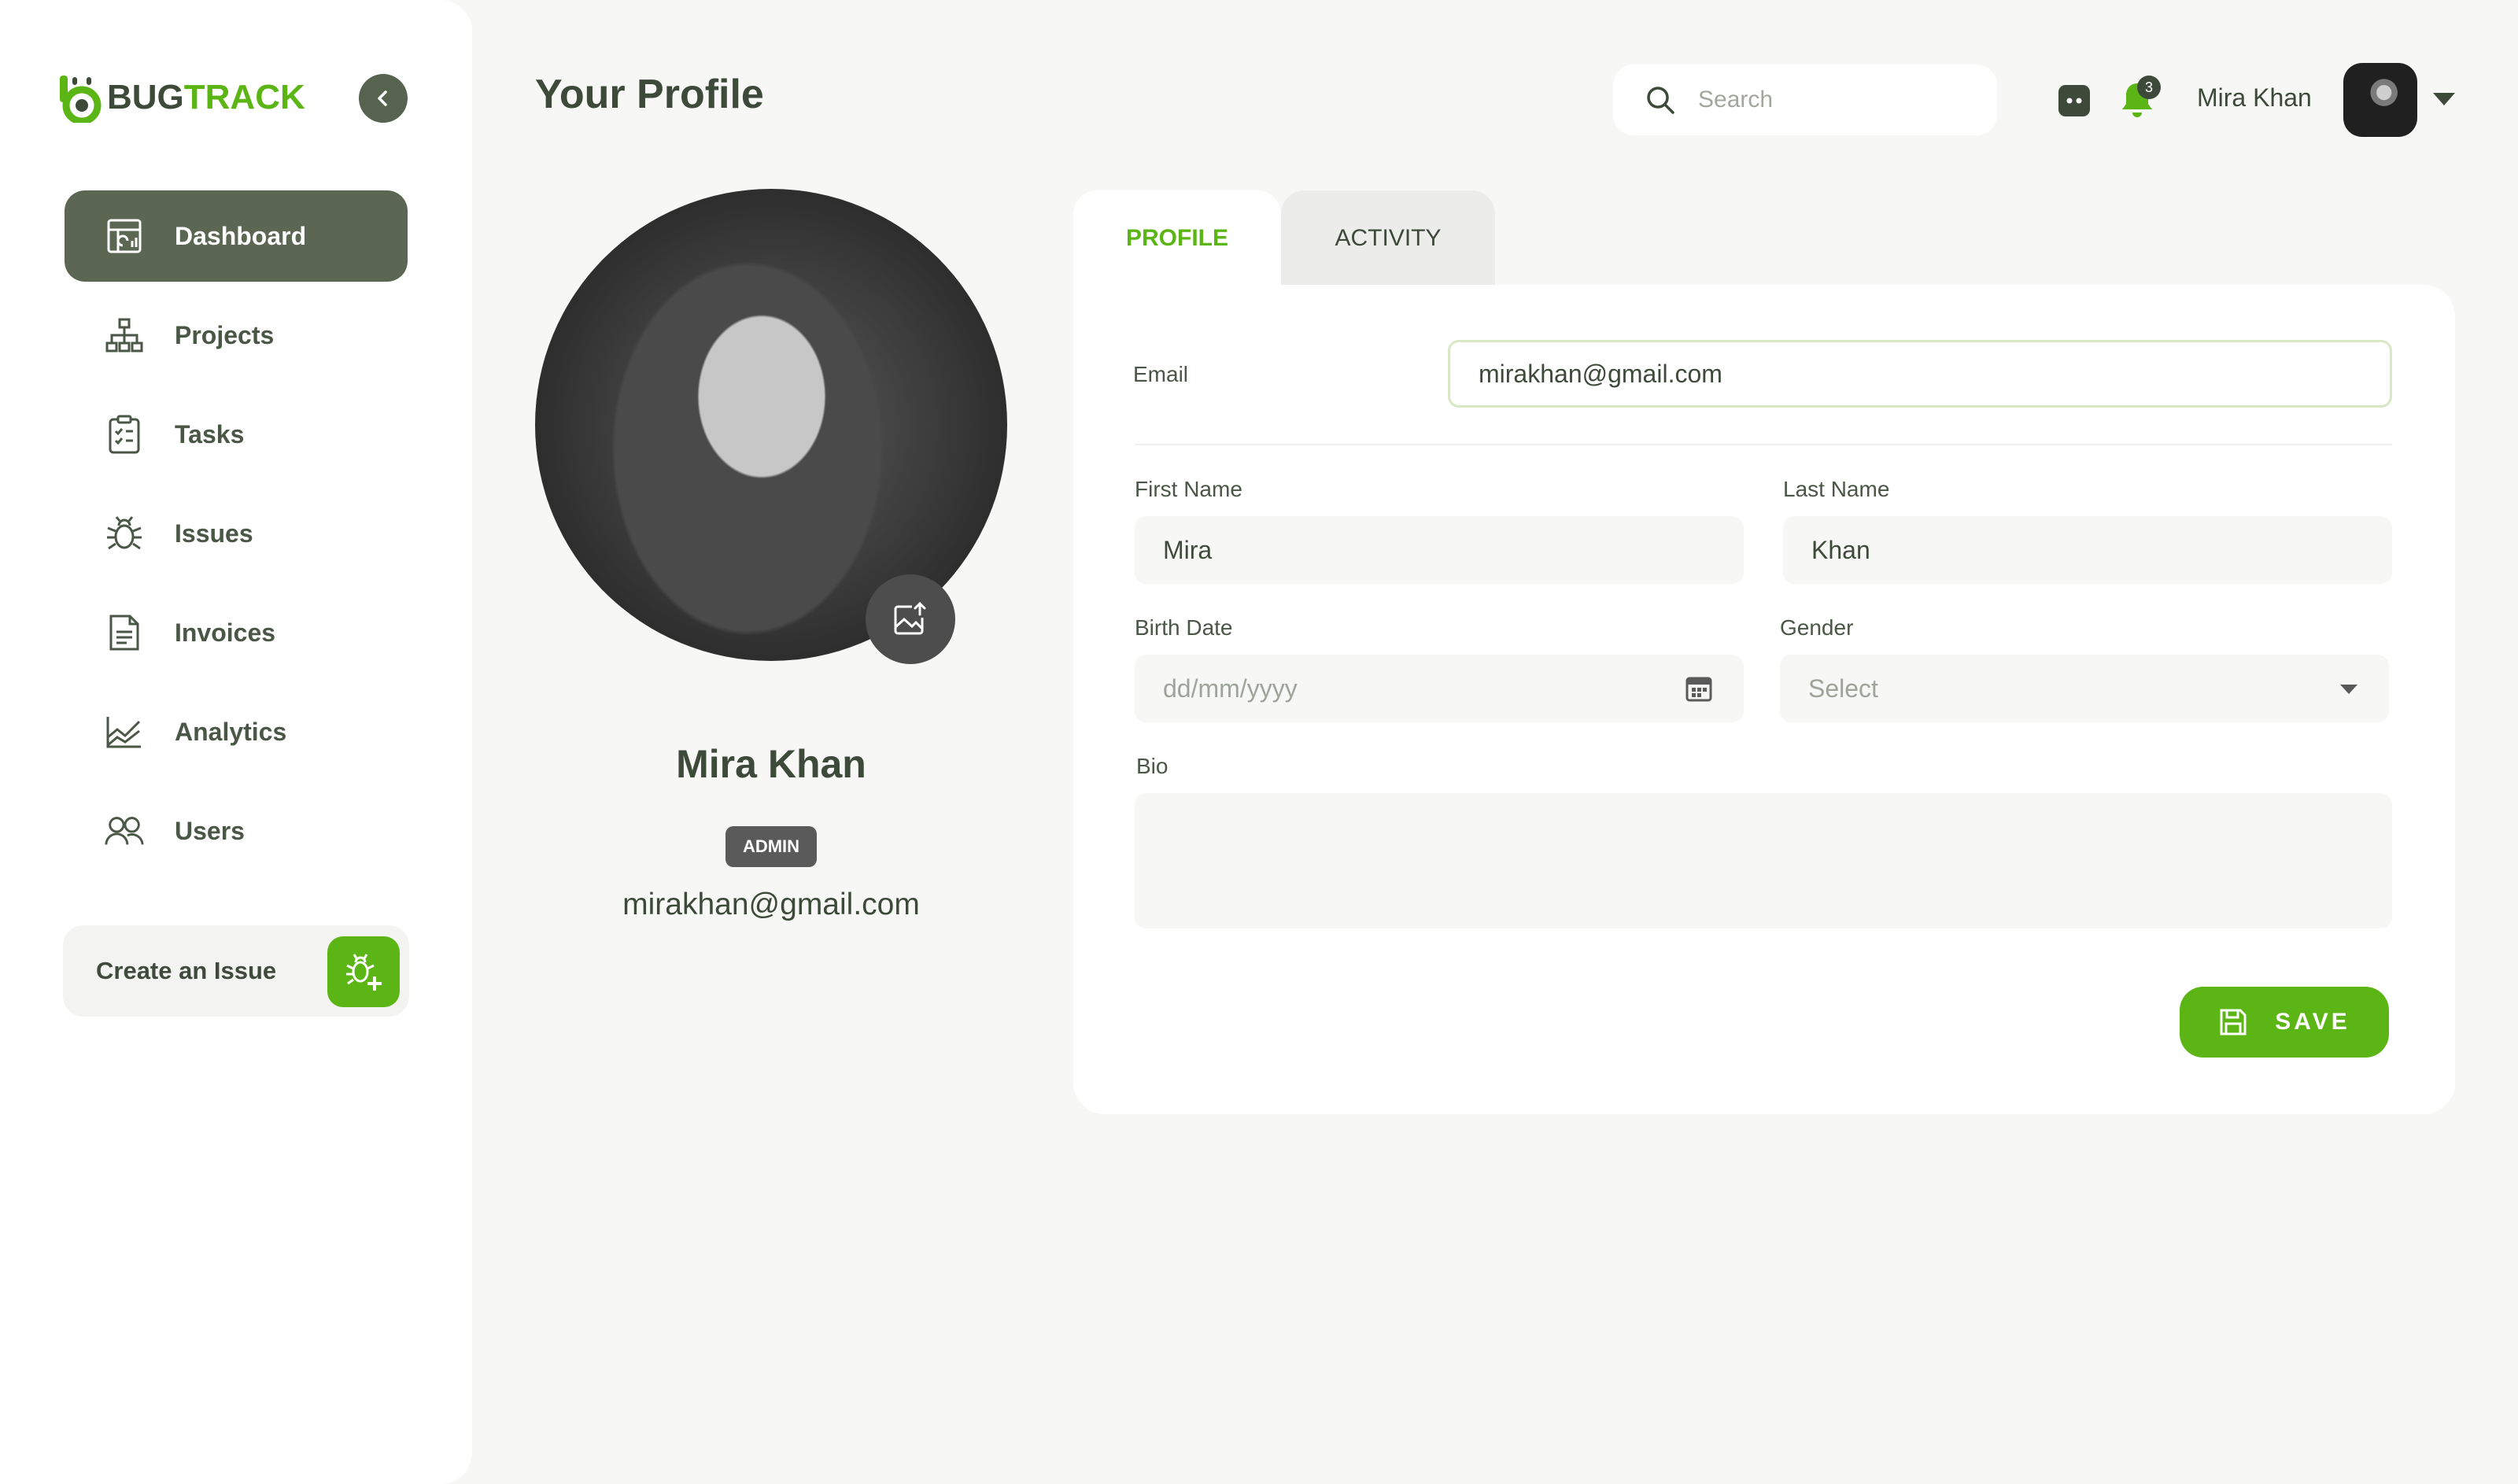 This screenshot has height=1484, width=2518. Describe the element at coordinates (210, 830) in the screenshot. I see `sidebar-item-label: Users` at that location.